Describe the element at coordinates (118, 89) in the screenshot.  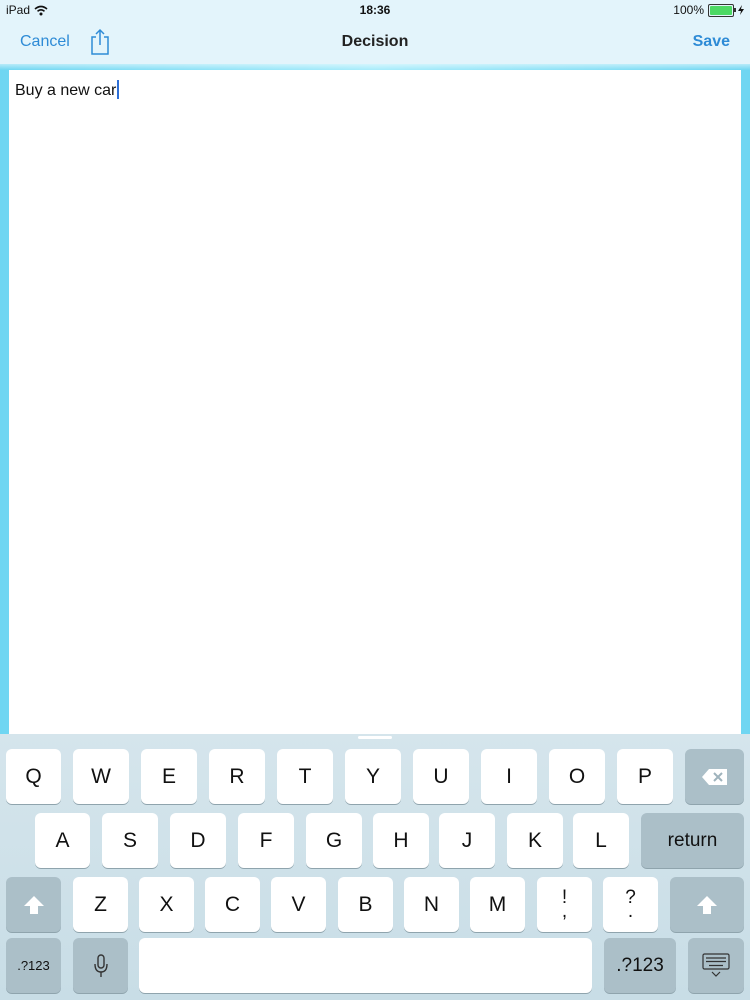
I see `text-cursor` at that location.